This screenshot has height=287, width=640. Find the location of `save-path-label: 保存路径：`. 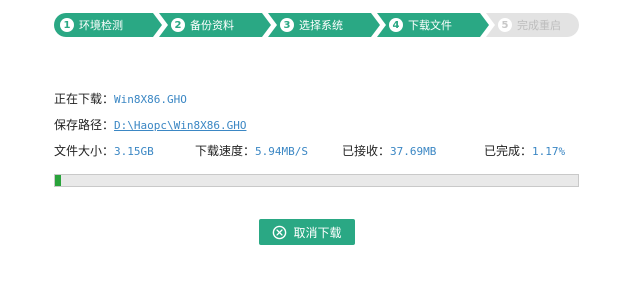

save-path-label: 保存路径： is located at coordinates (84, 125).